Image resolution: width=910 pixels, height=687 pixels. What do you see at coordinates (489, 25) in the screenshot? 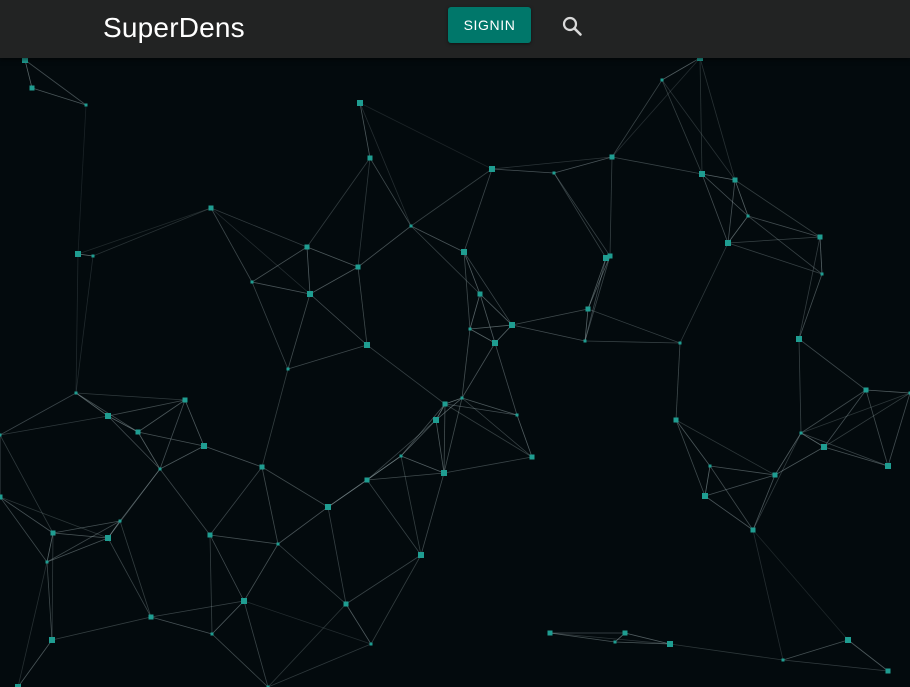
I see `signin-button: SIGNIN` at bounding box center [489, 25].